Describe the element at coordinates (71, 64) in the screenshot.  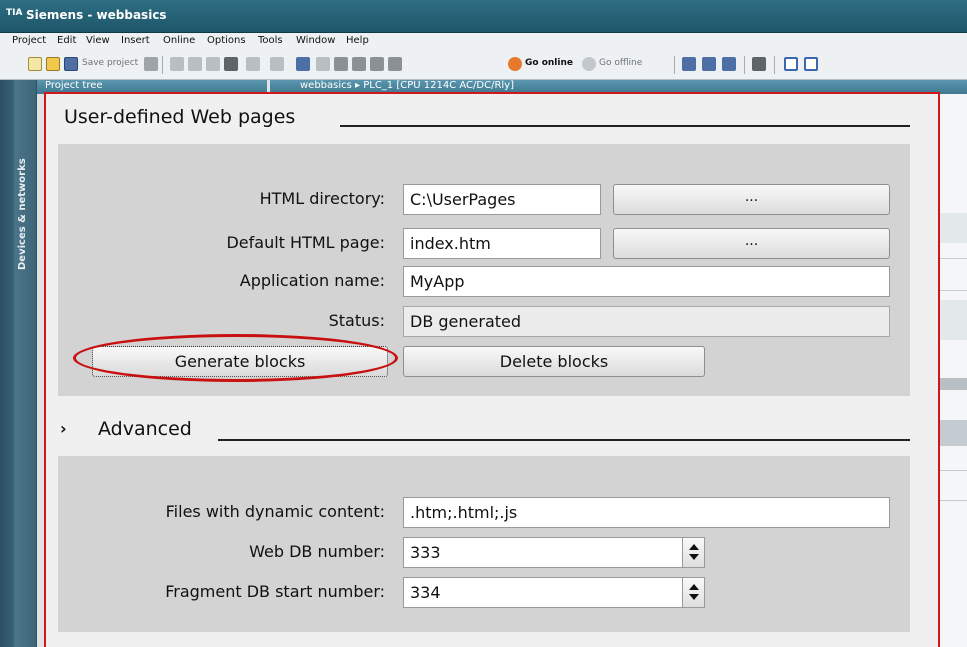
I see `save-icon` at that location.